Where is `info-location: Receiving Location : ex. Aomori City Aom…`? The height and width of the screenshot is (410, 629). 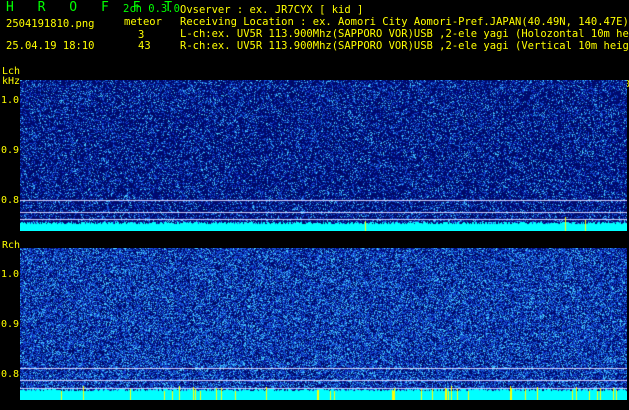 info-location: Receiving Location : ex. Aomori City Aom… is located at coordinates (404, 22).